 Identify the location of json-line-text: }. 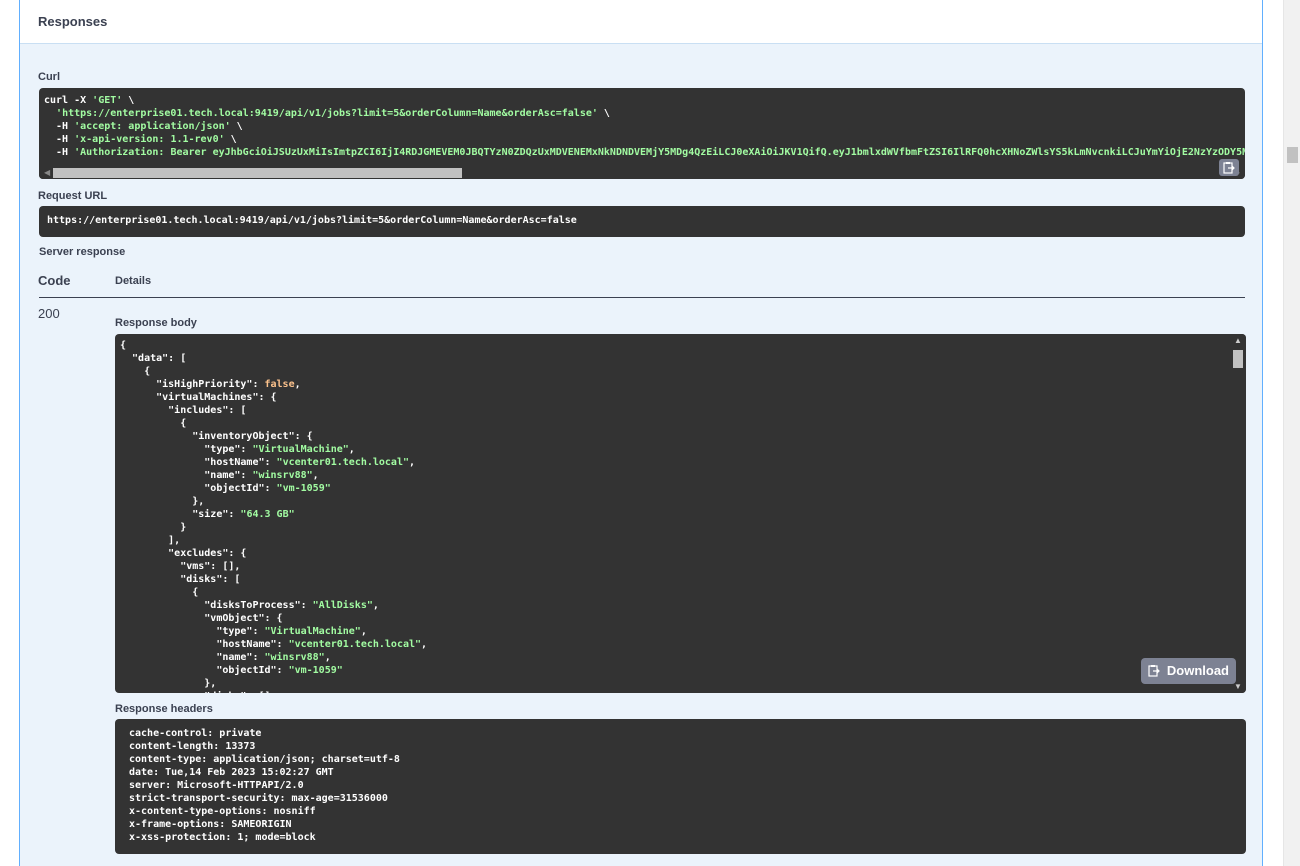
(153, 527).